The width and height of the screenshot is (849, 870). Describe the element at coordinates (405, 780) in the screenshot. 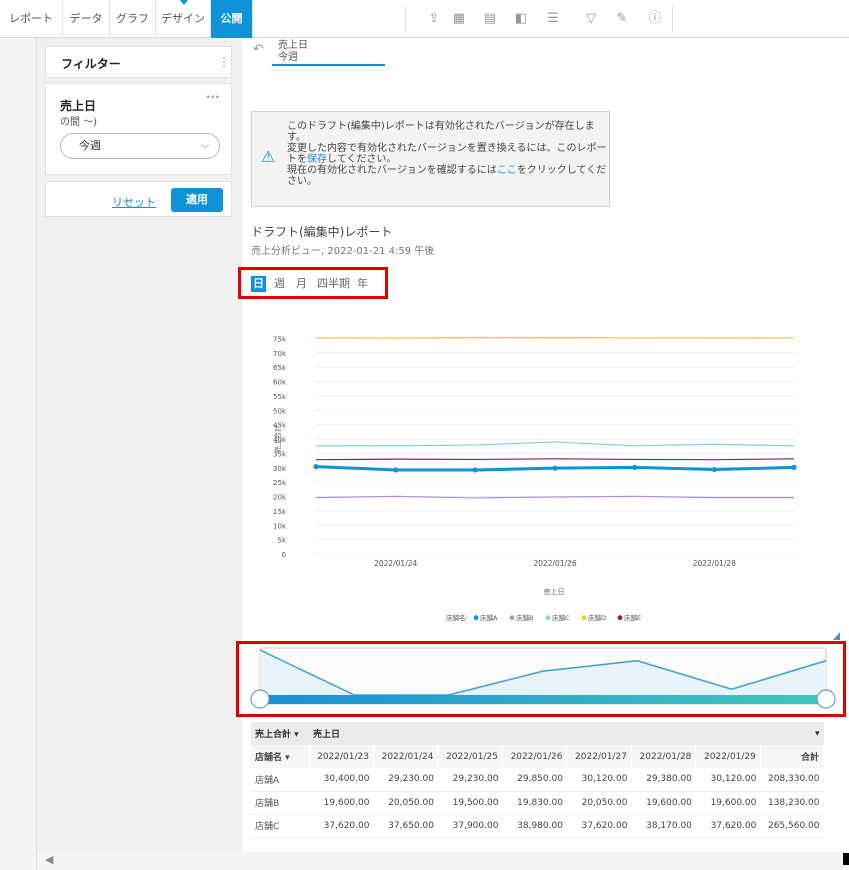

I see `table-cell: 29,230.00` at that location.